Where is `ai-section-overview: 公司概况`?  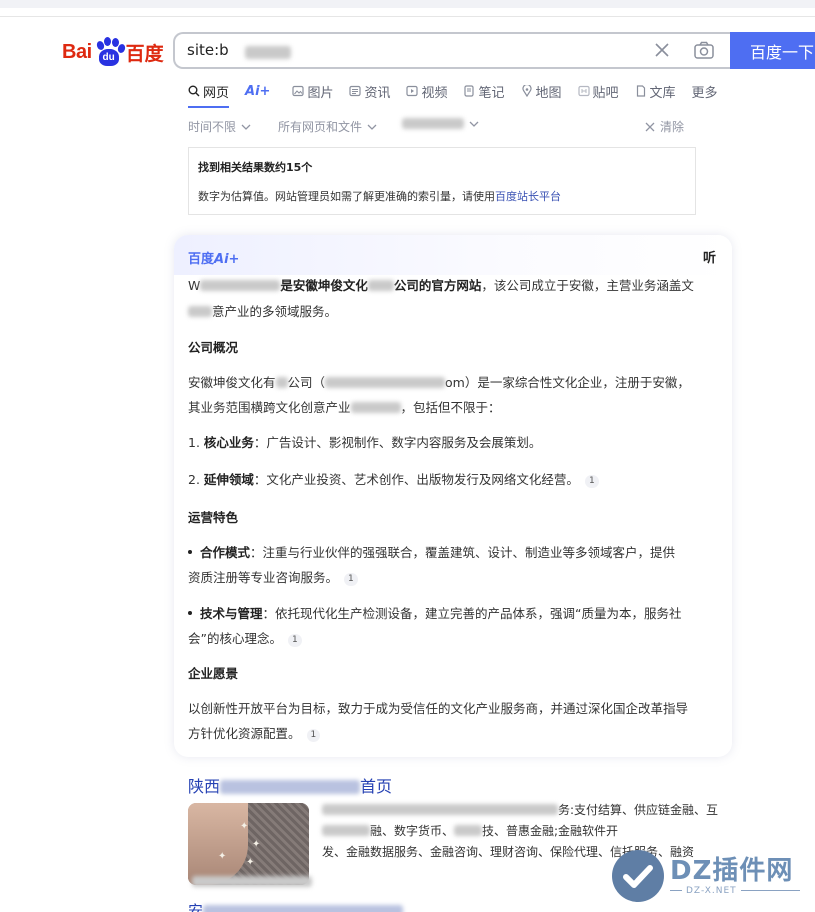
ai-section-overview: 公司概况 is located at coordinates (213, 347).